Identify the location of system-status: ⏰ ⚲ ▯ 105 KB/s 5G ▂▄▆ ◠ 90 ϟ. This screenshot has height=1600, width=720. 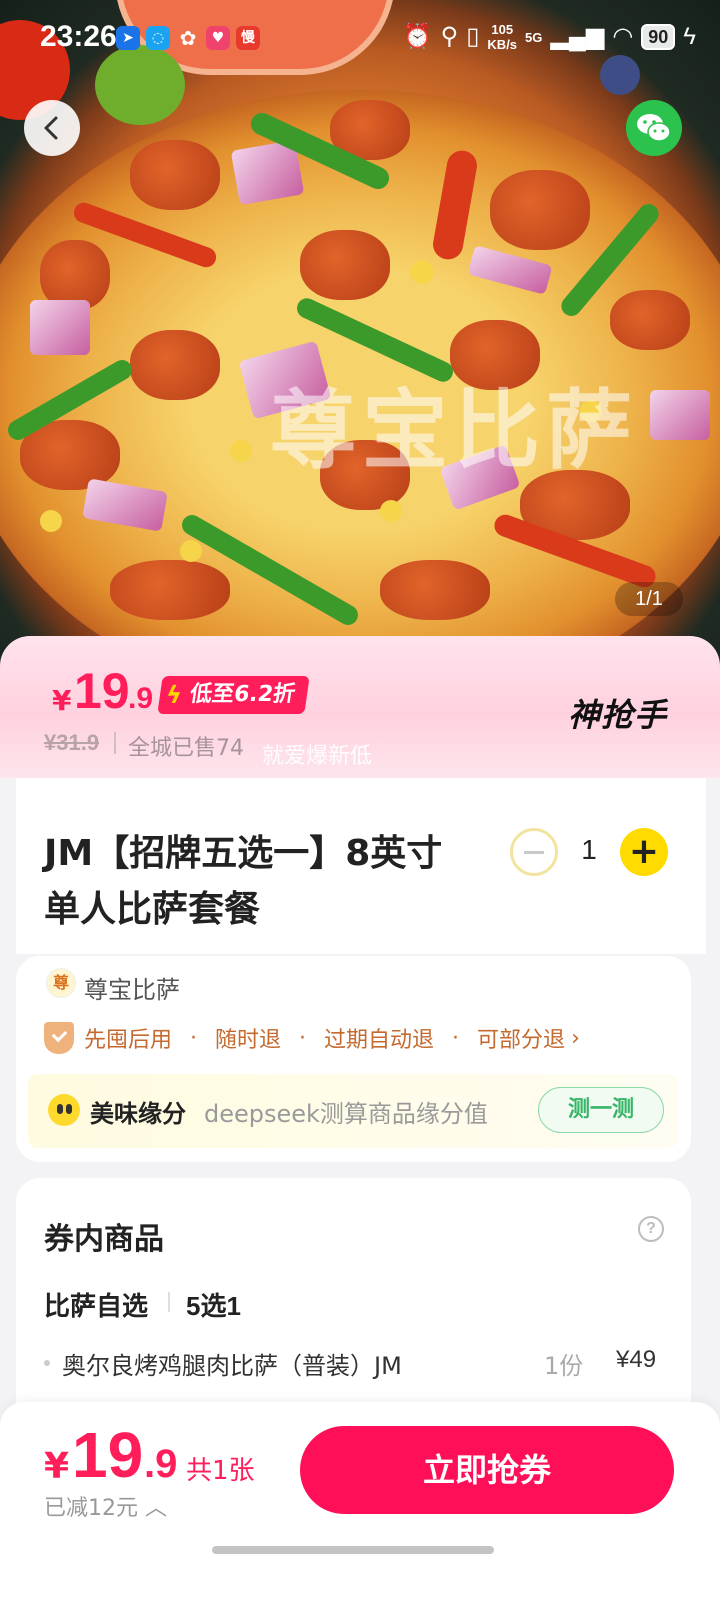
(549, 37).